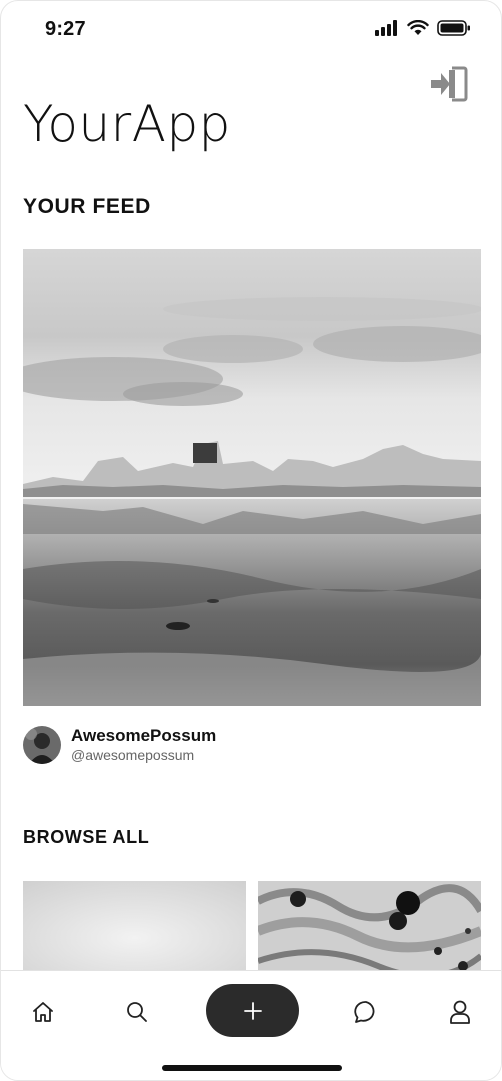  I want to click on nav-chat-button, so click(366, 1012).